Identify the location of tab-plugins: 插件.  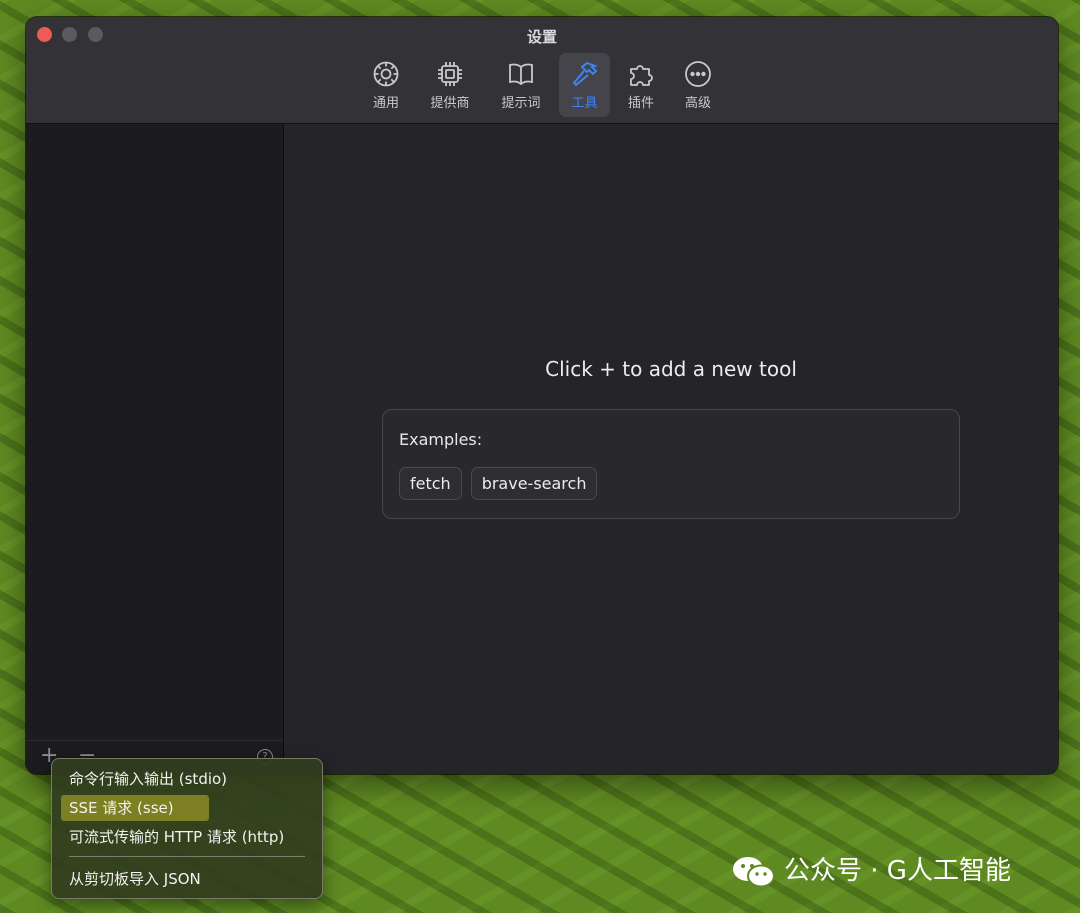
(641, 85).